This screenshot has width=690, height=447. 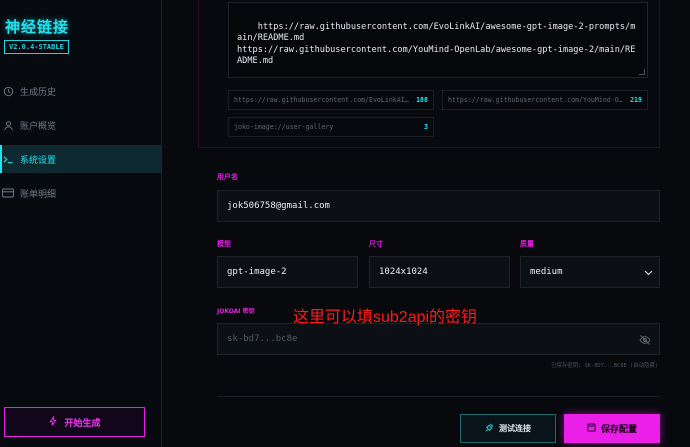 What do you see at coordinates (38, 126) in the screenshot?
I see `sidebar-item-label: 账户概览` at bounding box center [38, 126].